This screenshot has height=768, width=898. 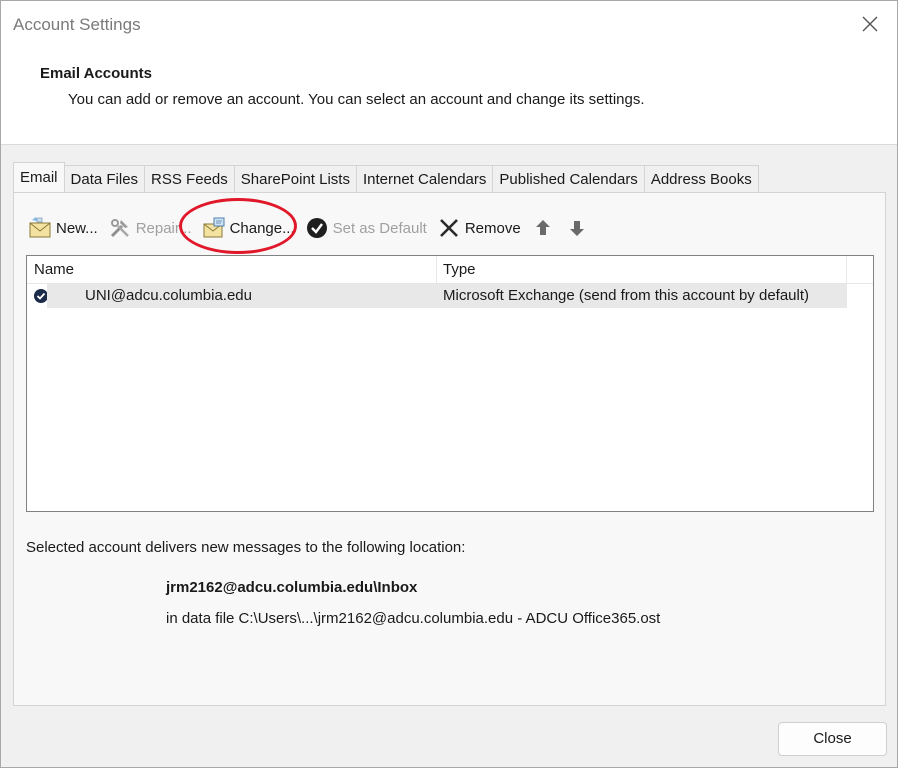 I want to click on move-down-button, so click(x=577, y=228).